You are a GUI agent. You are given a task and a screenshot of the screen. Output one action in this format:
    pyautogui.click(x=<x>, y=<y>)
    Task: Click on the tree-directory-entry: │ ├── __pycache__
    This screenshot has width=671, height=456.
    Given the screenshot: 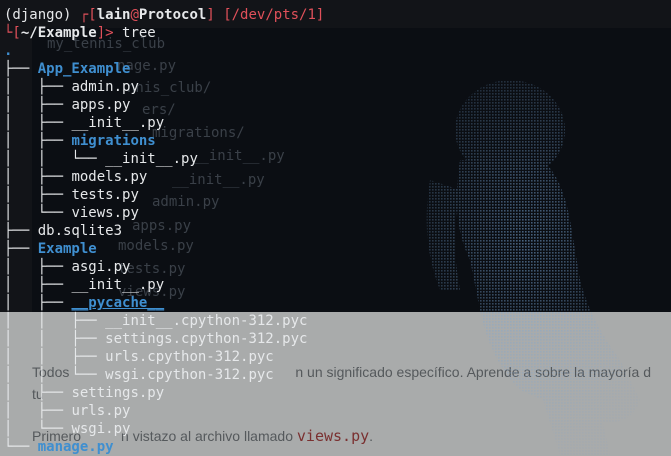 What is the action you would take?
    pyautogui.click(x=84, y=303)
    